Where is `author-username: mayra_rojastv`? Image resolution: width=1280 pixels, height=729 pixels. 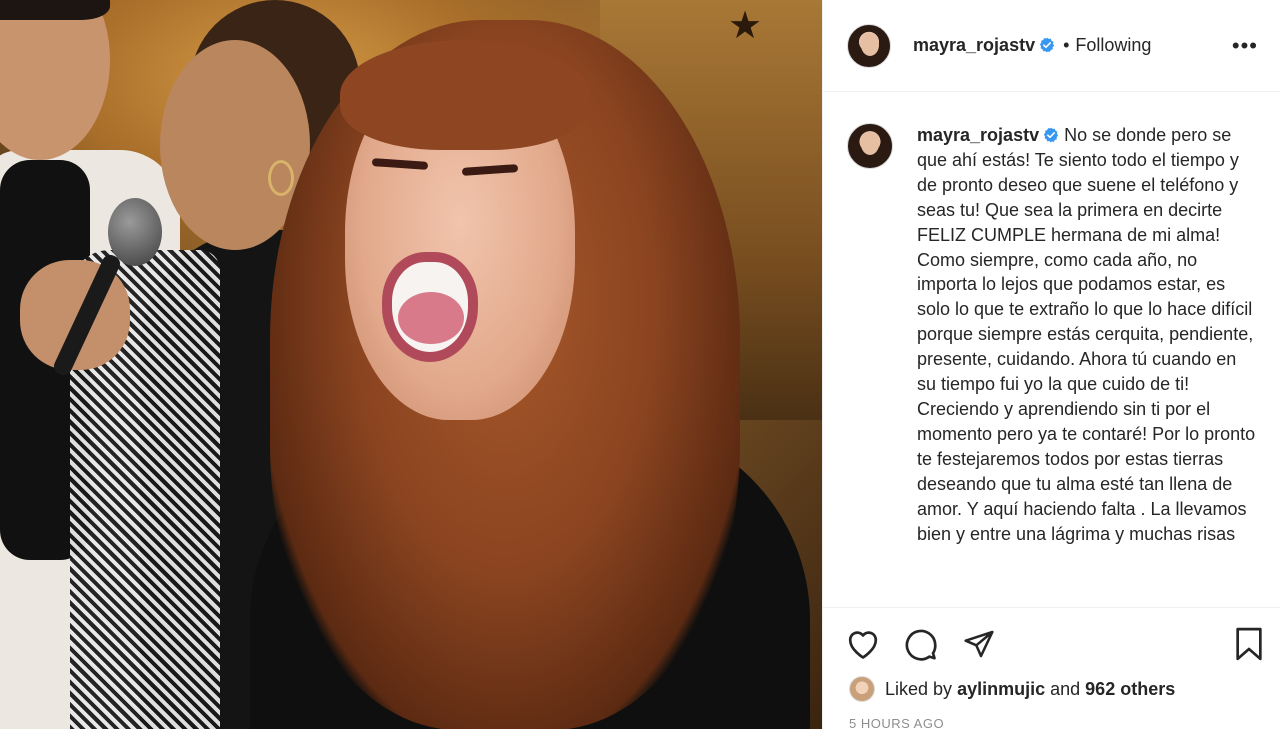 author-username: mayra_rojastv is located at coordinates (984, 45).